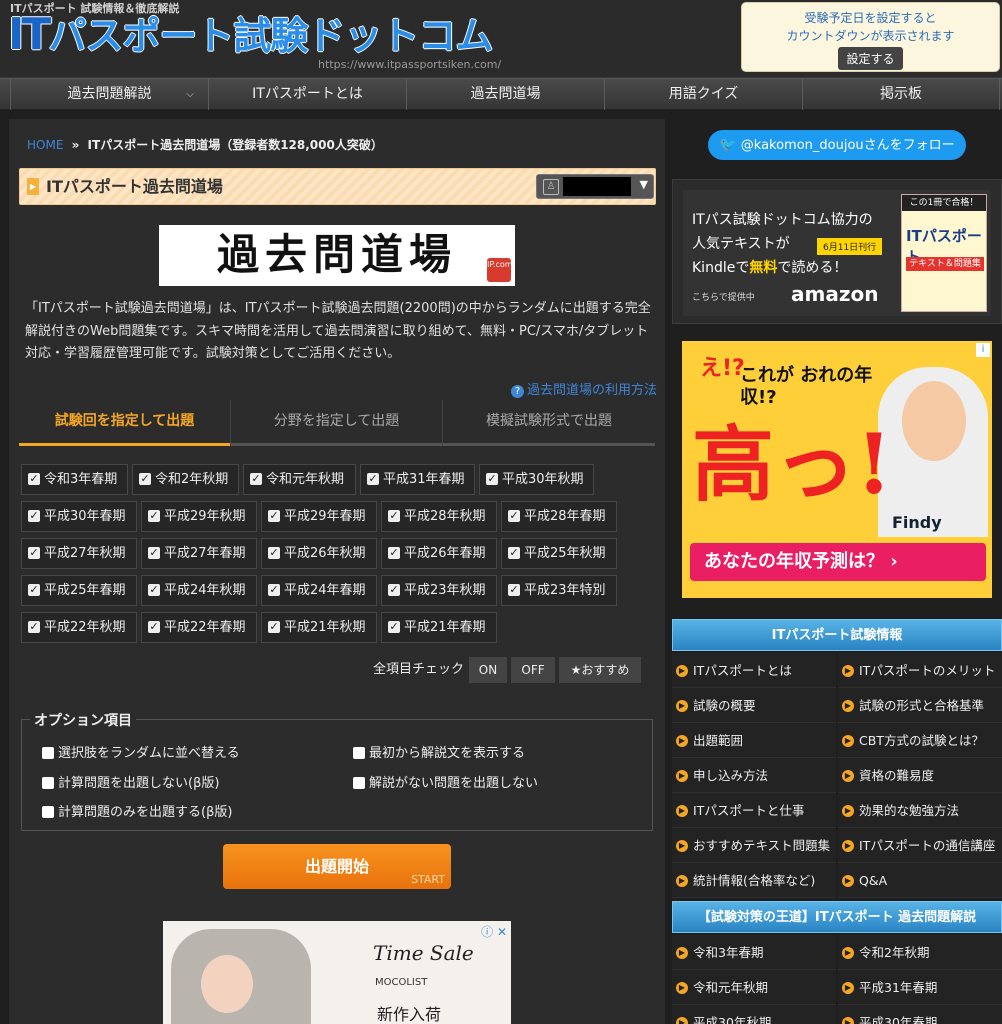  Describe the element at coordinates (325, 516) in the screenshot. I see `exam-label: 平成29年春期` at that location.